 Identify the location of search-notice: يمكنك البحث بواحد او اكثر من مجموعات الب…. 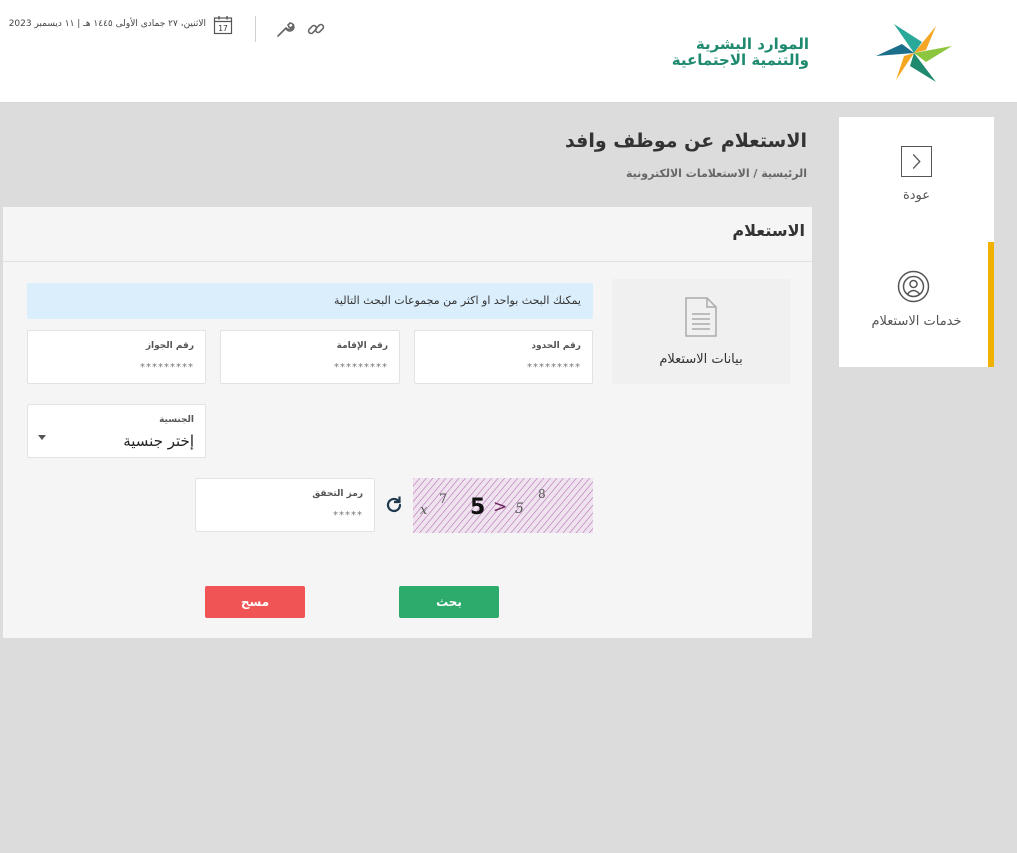
(310, 301).